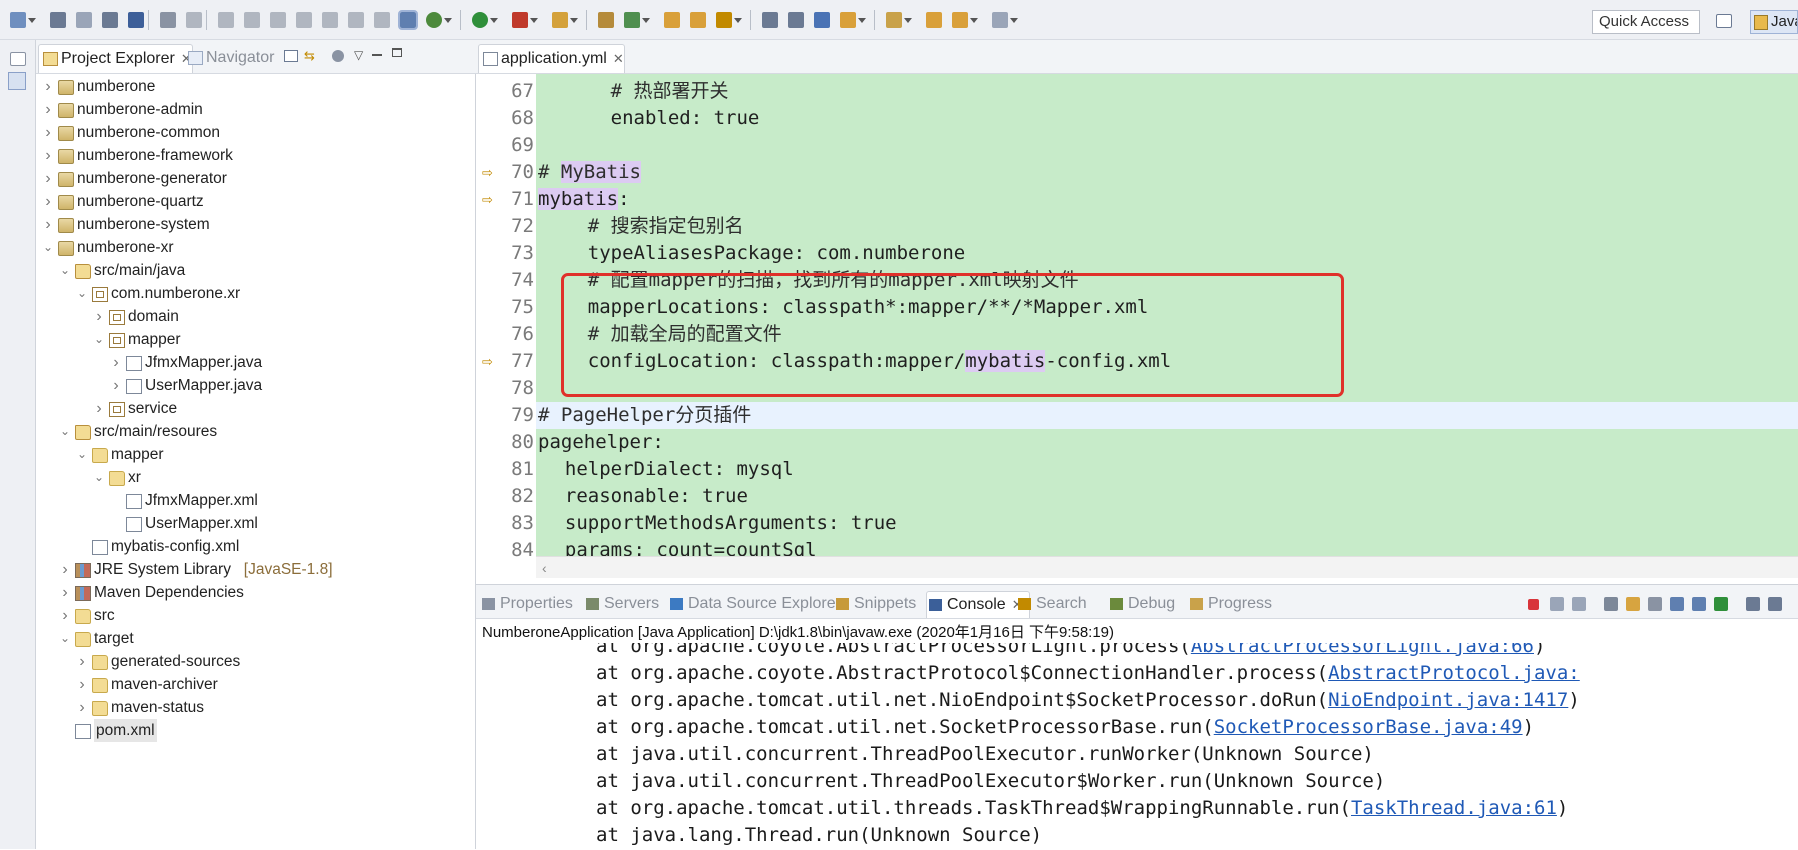 The image size is (1798, 850). What do you see at coordinates (229, 58) in the screenshot?
I see `tab-navigator: Navigator` at bounding box center [229, 58].